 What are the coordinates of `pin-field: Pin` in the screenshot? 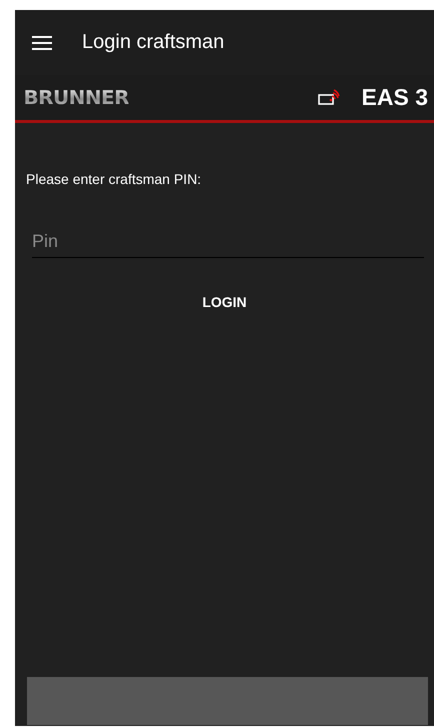 It's located at (228, 242).